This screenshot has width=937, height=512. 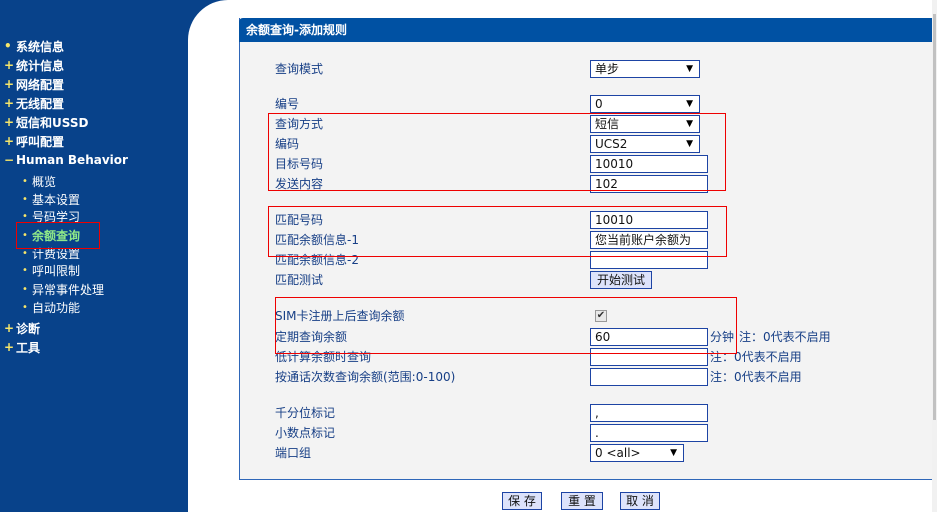 What do you see at coordinates (317, 240) in the screenshot?
I see `label-match-balance-1: 匹配余额信息-1` at bounding box center [317, 240].